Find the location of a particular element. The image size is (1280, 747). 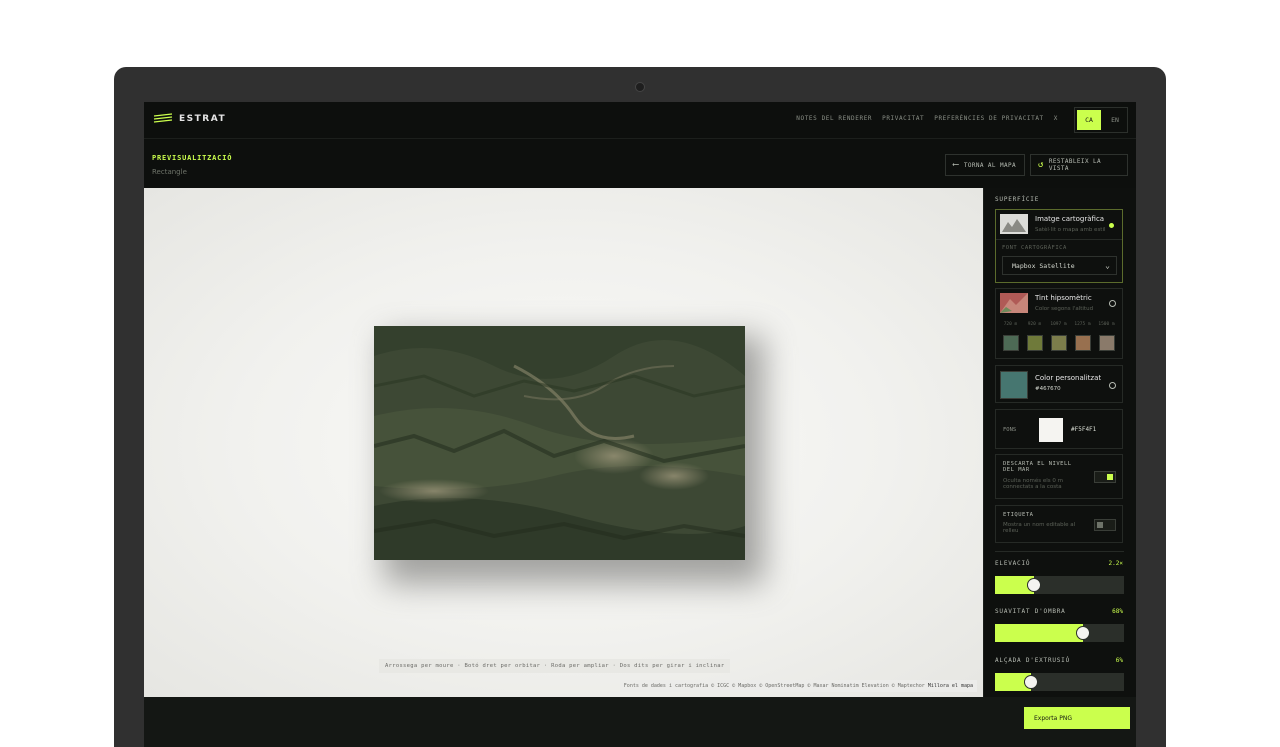

export-png-label: Exporta PNG is located at coordinates (1053, 718).